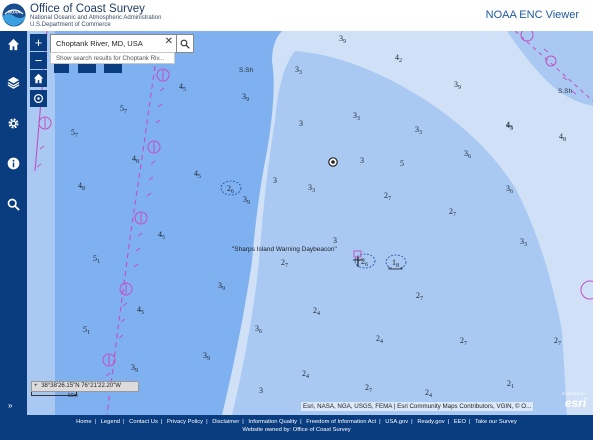  What do you see at coordinates (38, 98) in the screenshot?
I see `locate-button` at bounding box center [38, 98].